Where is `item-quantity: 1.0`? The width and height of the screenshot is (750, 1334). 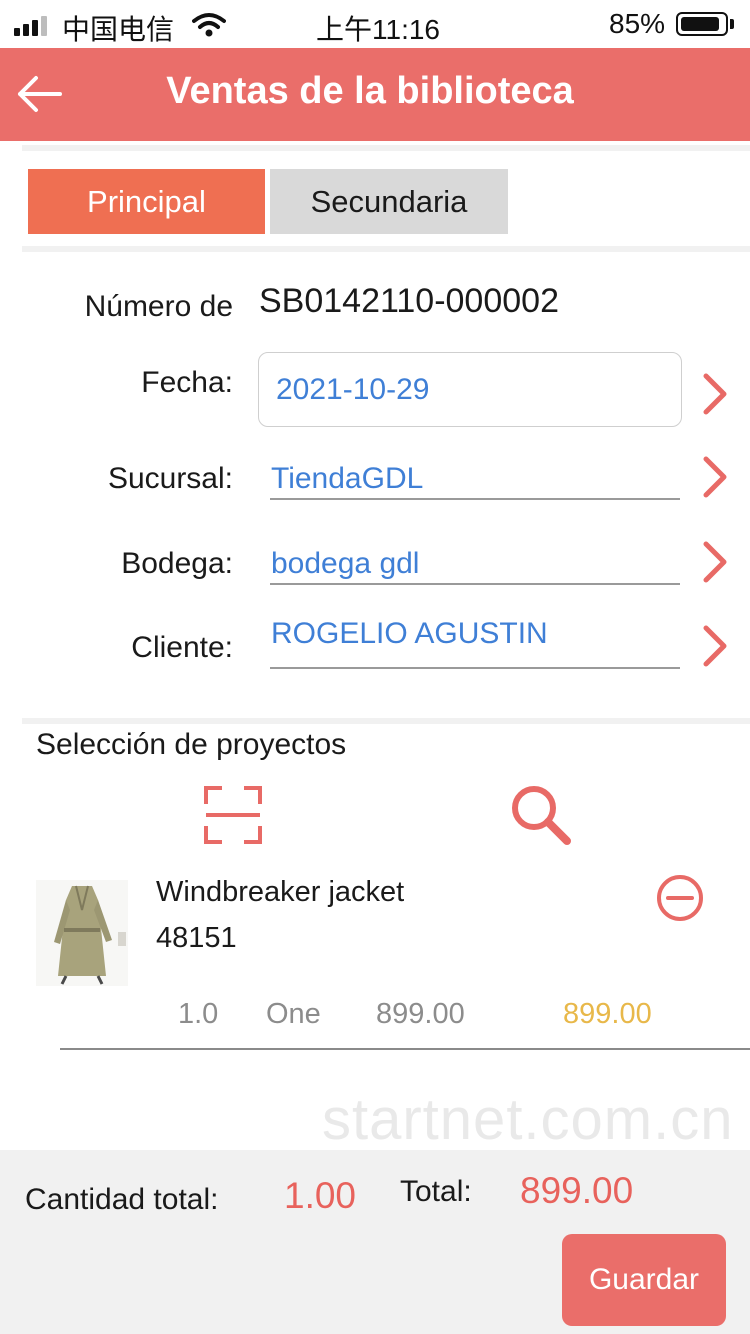
item-quantity: 1.0 is located at coordinates (198, 1014).